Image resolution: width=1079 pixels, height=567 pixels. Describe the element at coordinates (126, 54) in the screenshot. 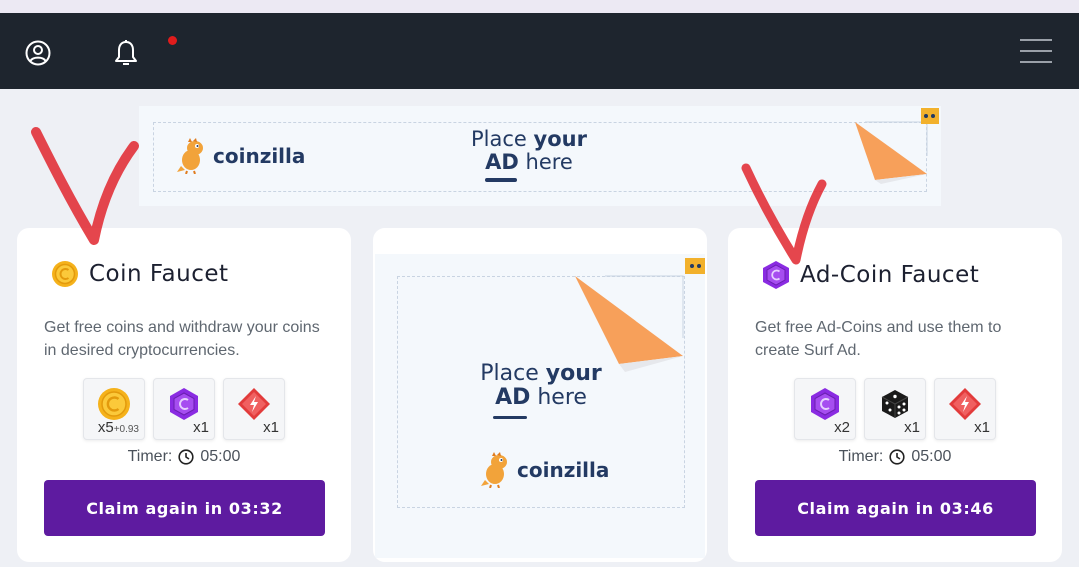

I see `bell-icon` at that location.